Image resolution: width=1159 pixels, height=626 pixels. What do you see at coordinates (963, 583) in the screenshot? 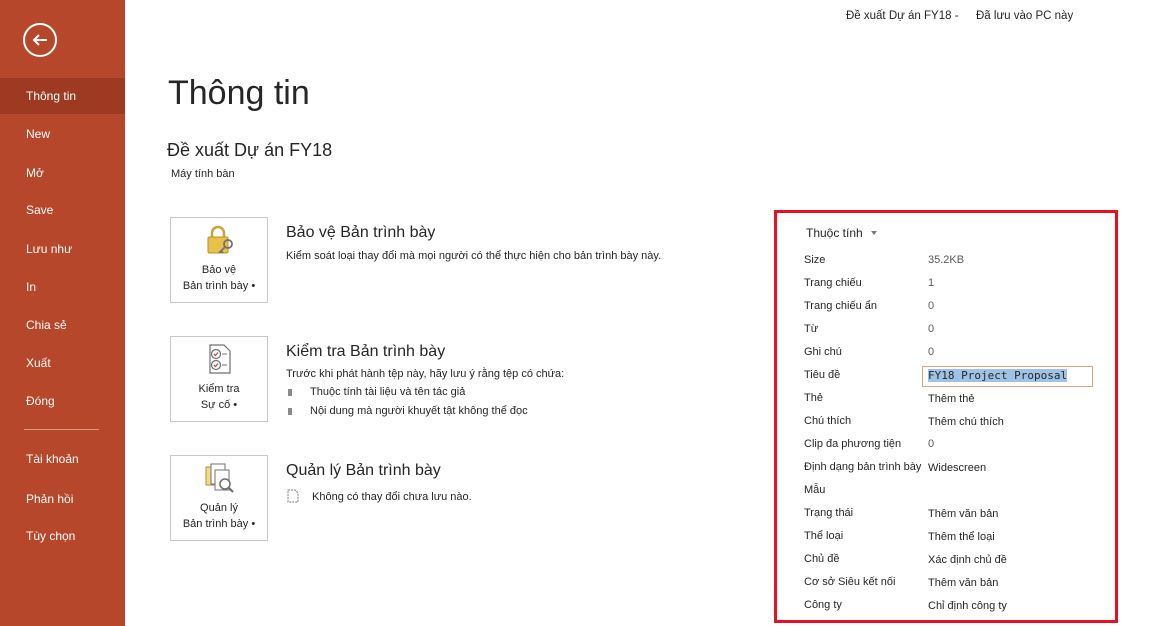
I see `property-value-hyperlink-base: Thêm văn bản` at bounding box center [963, 583].